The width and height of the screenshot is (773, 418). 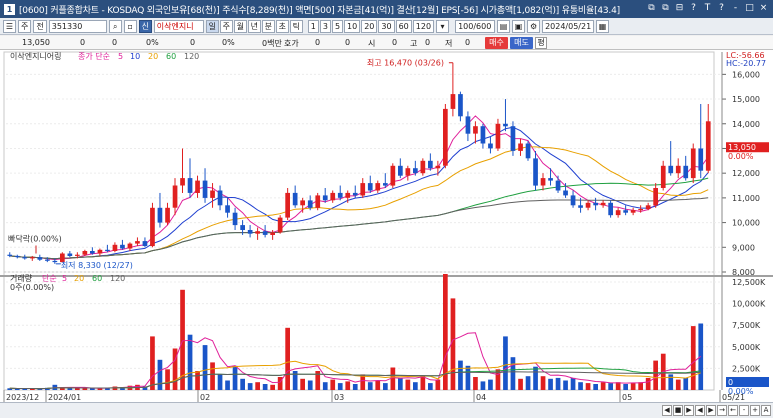 What do you see at coordinates (744, 410) in the screenshot?
I see `nav-button-7: -` at bounding box center [744, 410].